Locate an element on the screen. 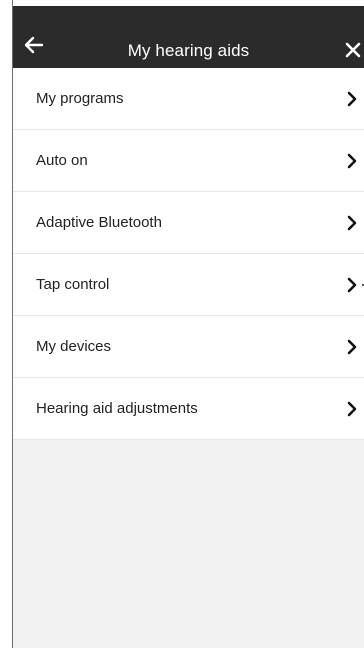  menu-item-label: Adaptive Bluetooth is located at coordinates (99, 222).